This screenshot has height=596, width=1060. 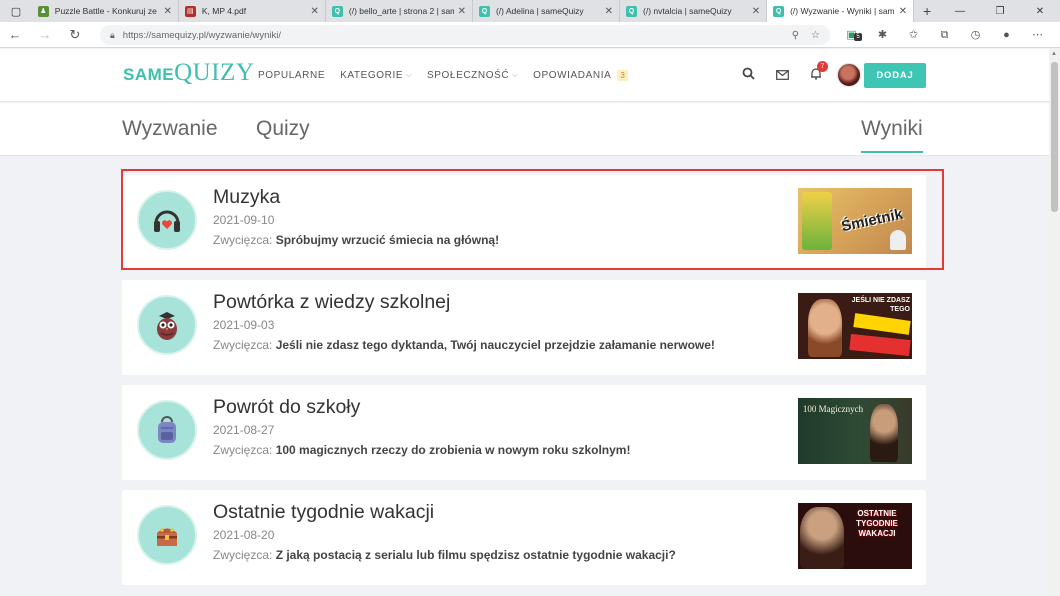 I want to click on browser-tab: Q (/) nvtalcia | sameQuizy ✕, so click(x=694, y=11).